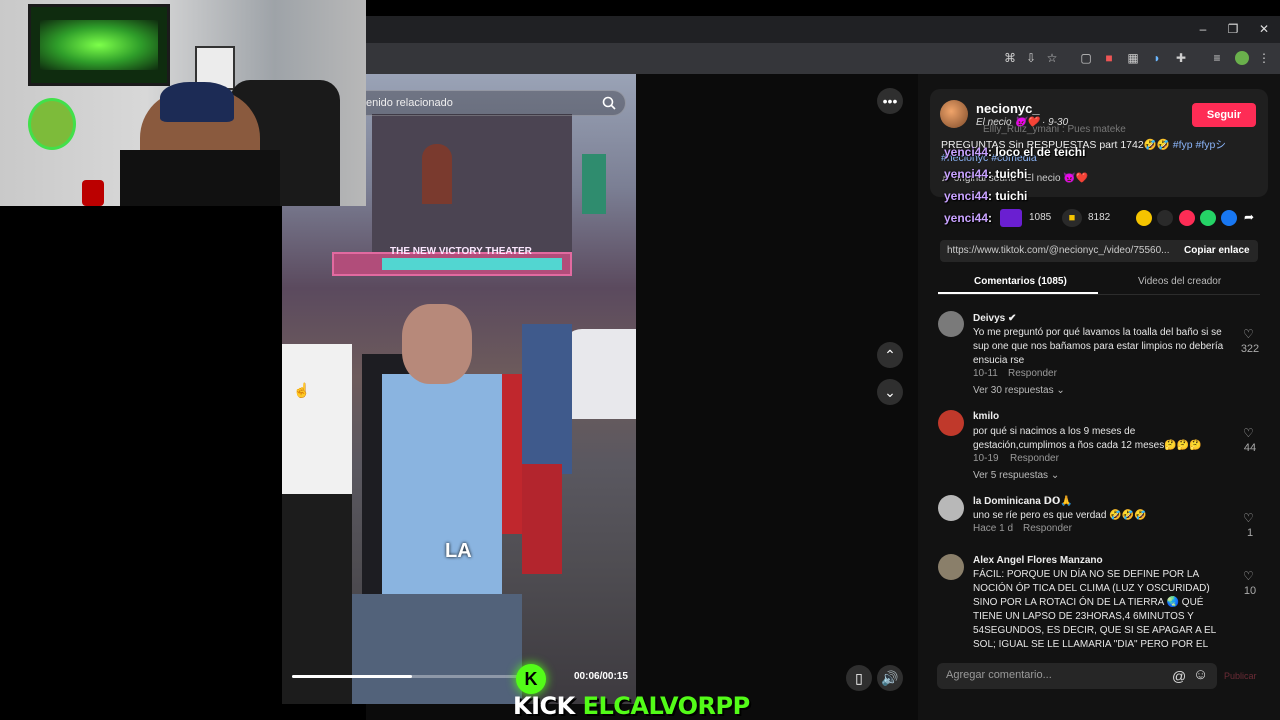  Describe the element at coordinates (542, 519) in the screenshot. I see `person-red-pants` at that location.